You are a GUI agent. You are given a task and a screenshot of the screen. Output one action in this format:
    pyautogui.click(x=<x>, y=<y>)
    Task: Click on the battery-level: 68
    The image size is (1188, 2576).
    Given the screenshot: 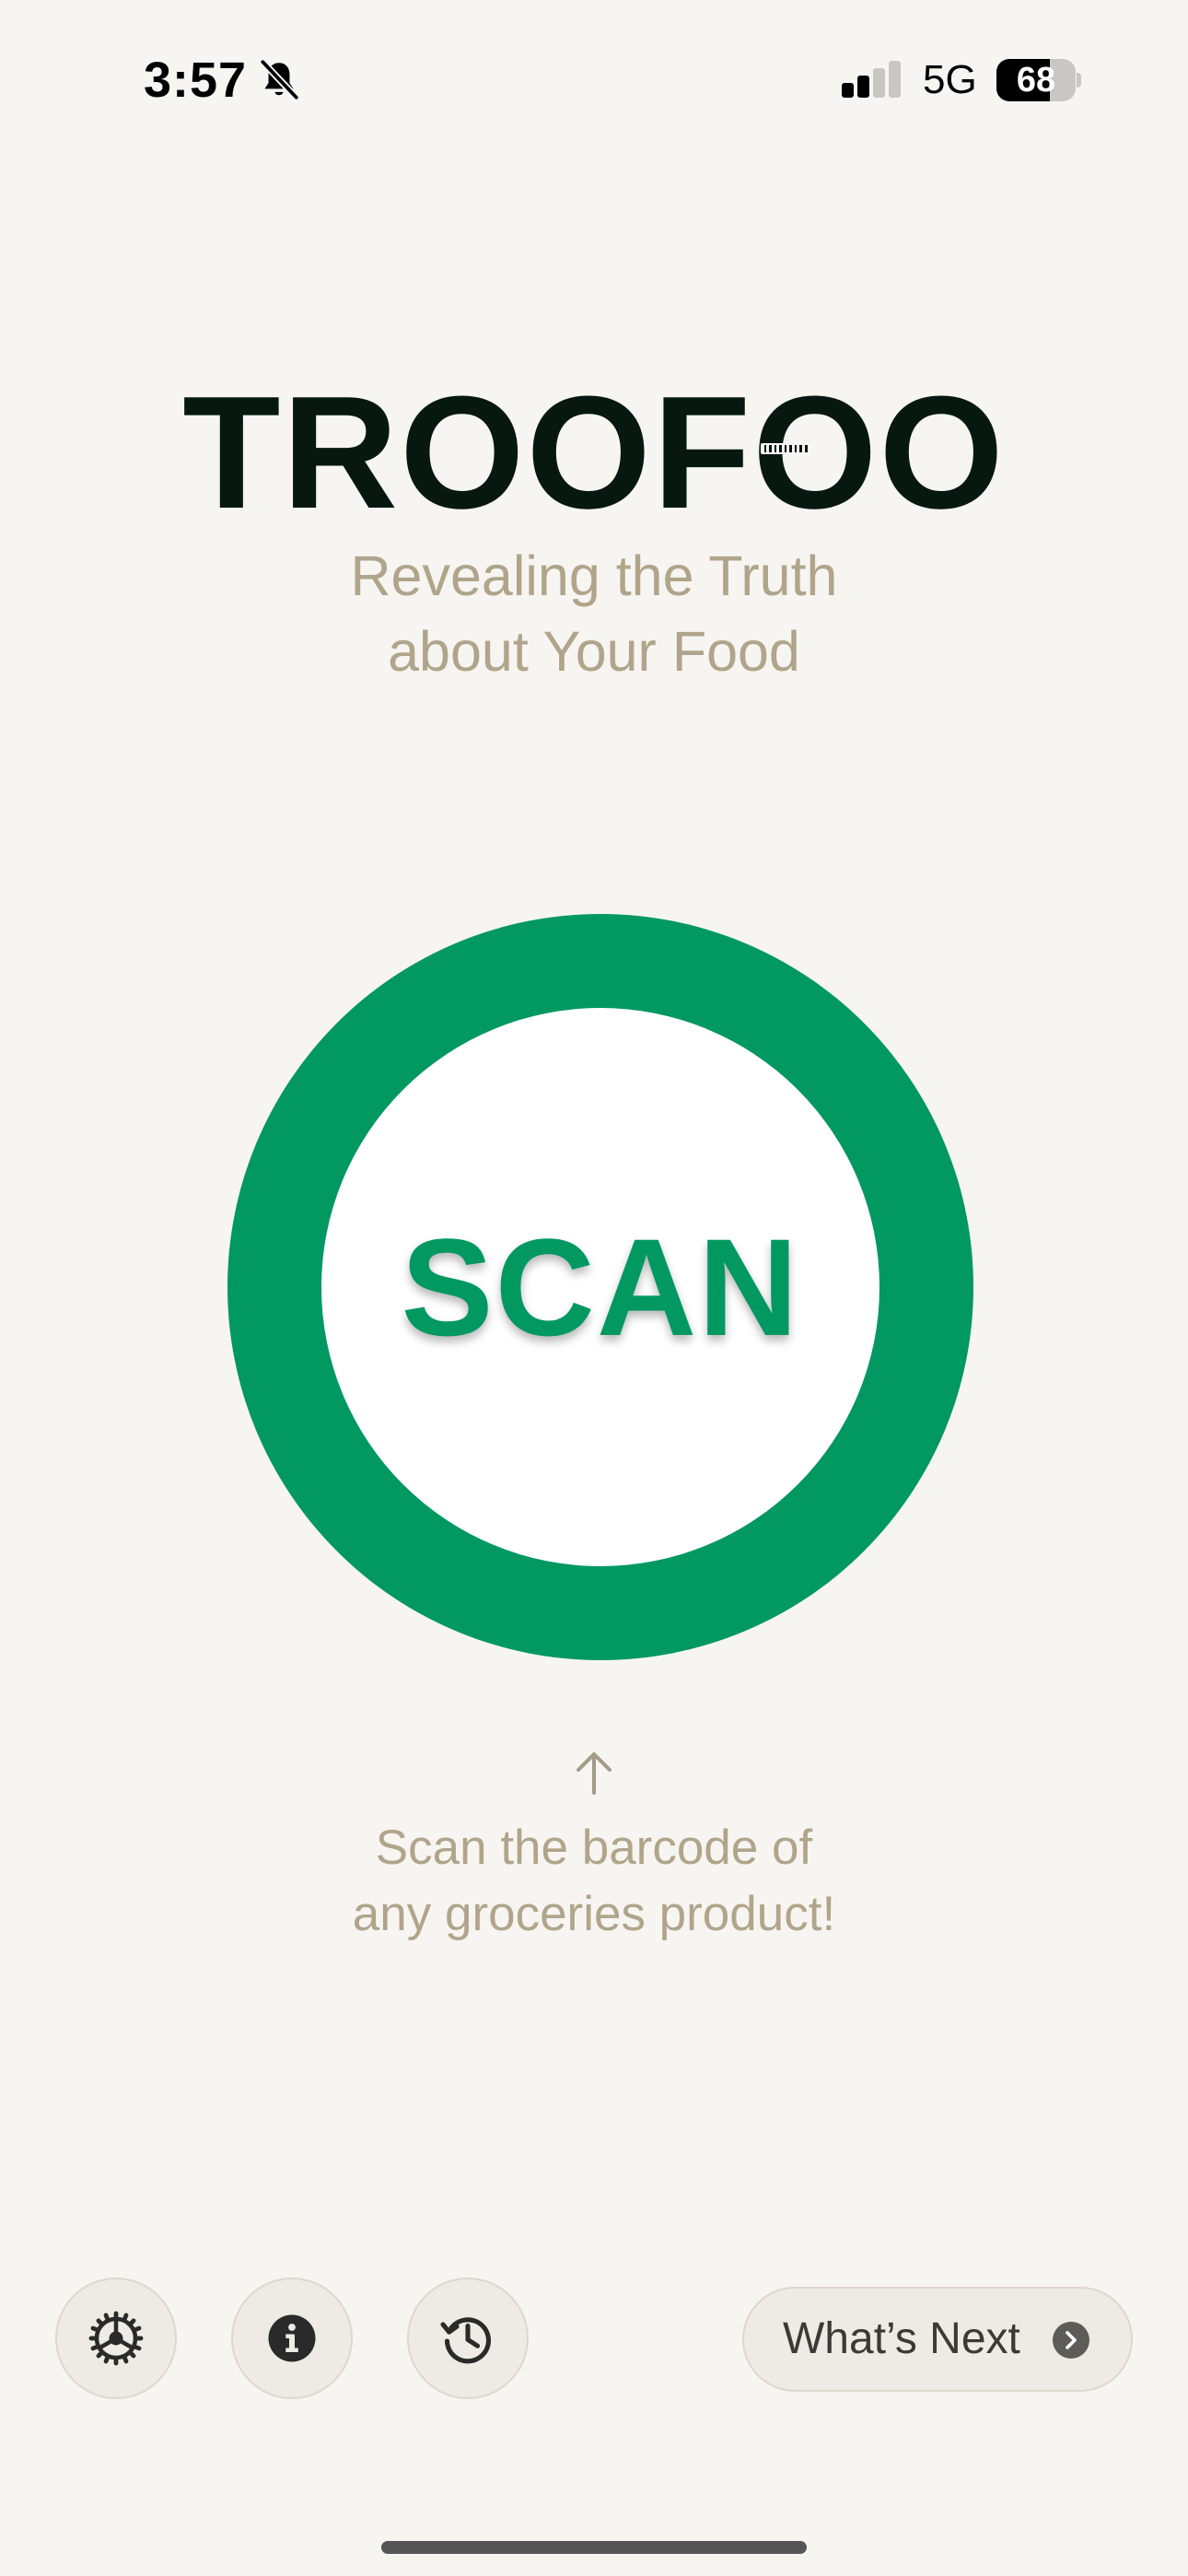 What is the action you would take?
    pyautogui.click(x=1036, y=80)
    